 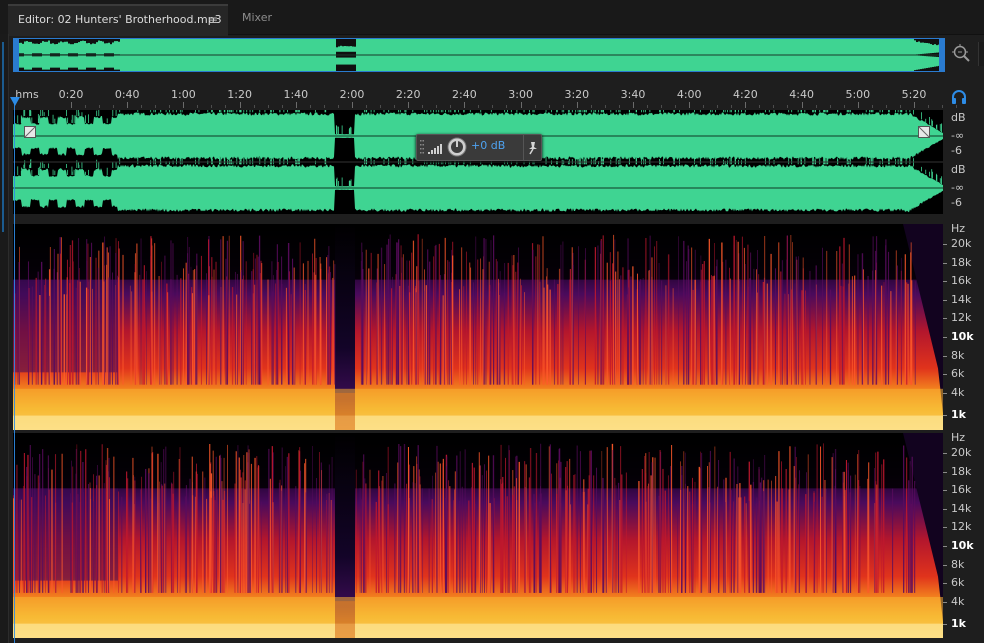 I want to click on frequency-label: 4k, so click(x=958, y=601).